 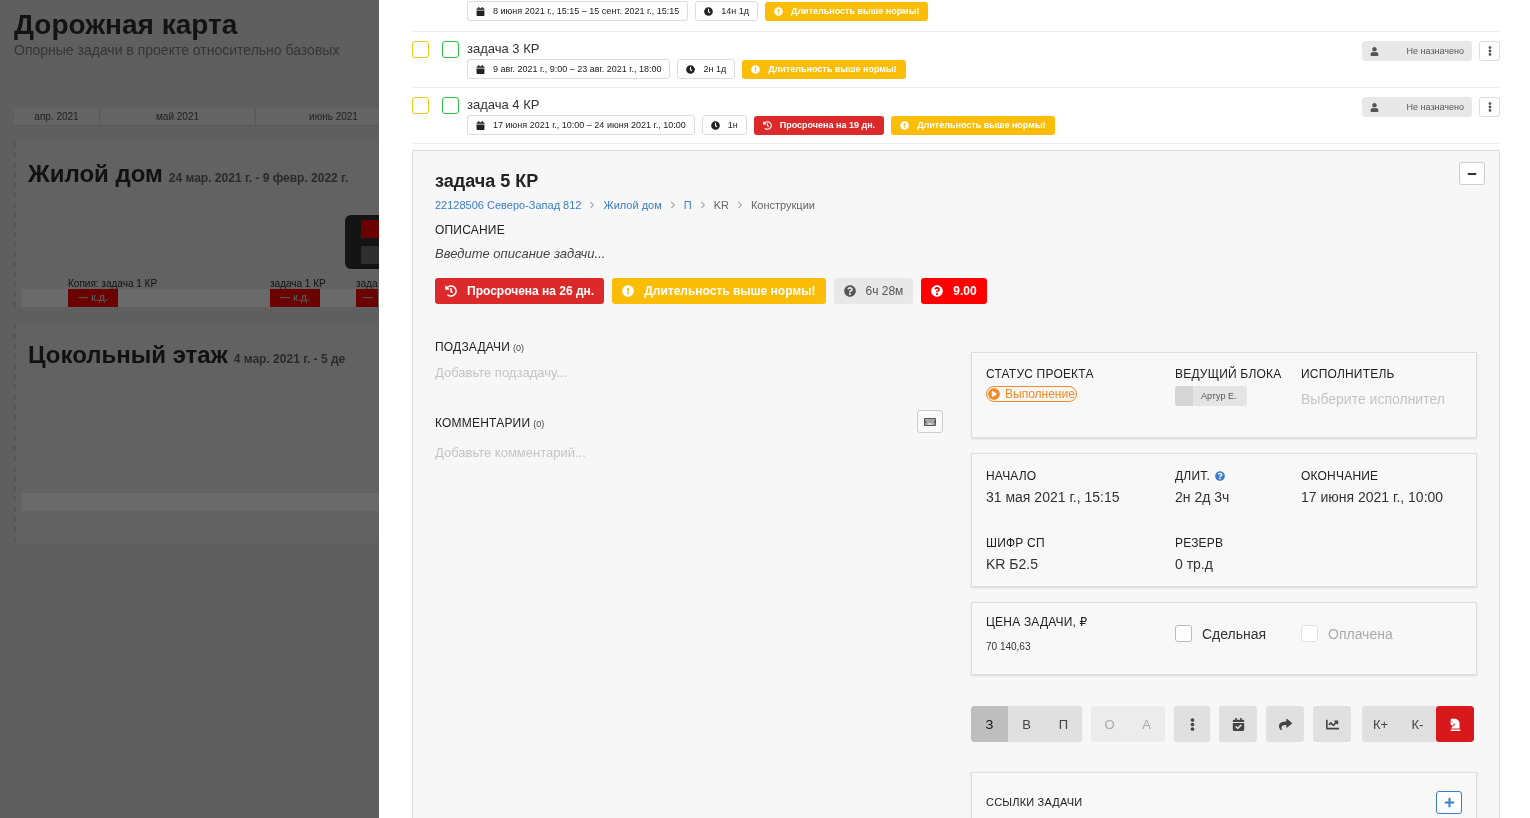 I want to click on priority-button: З, so click(x=989, y=724).